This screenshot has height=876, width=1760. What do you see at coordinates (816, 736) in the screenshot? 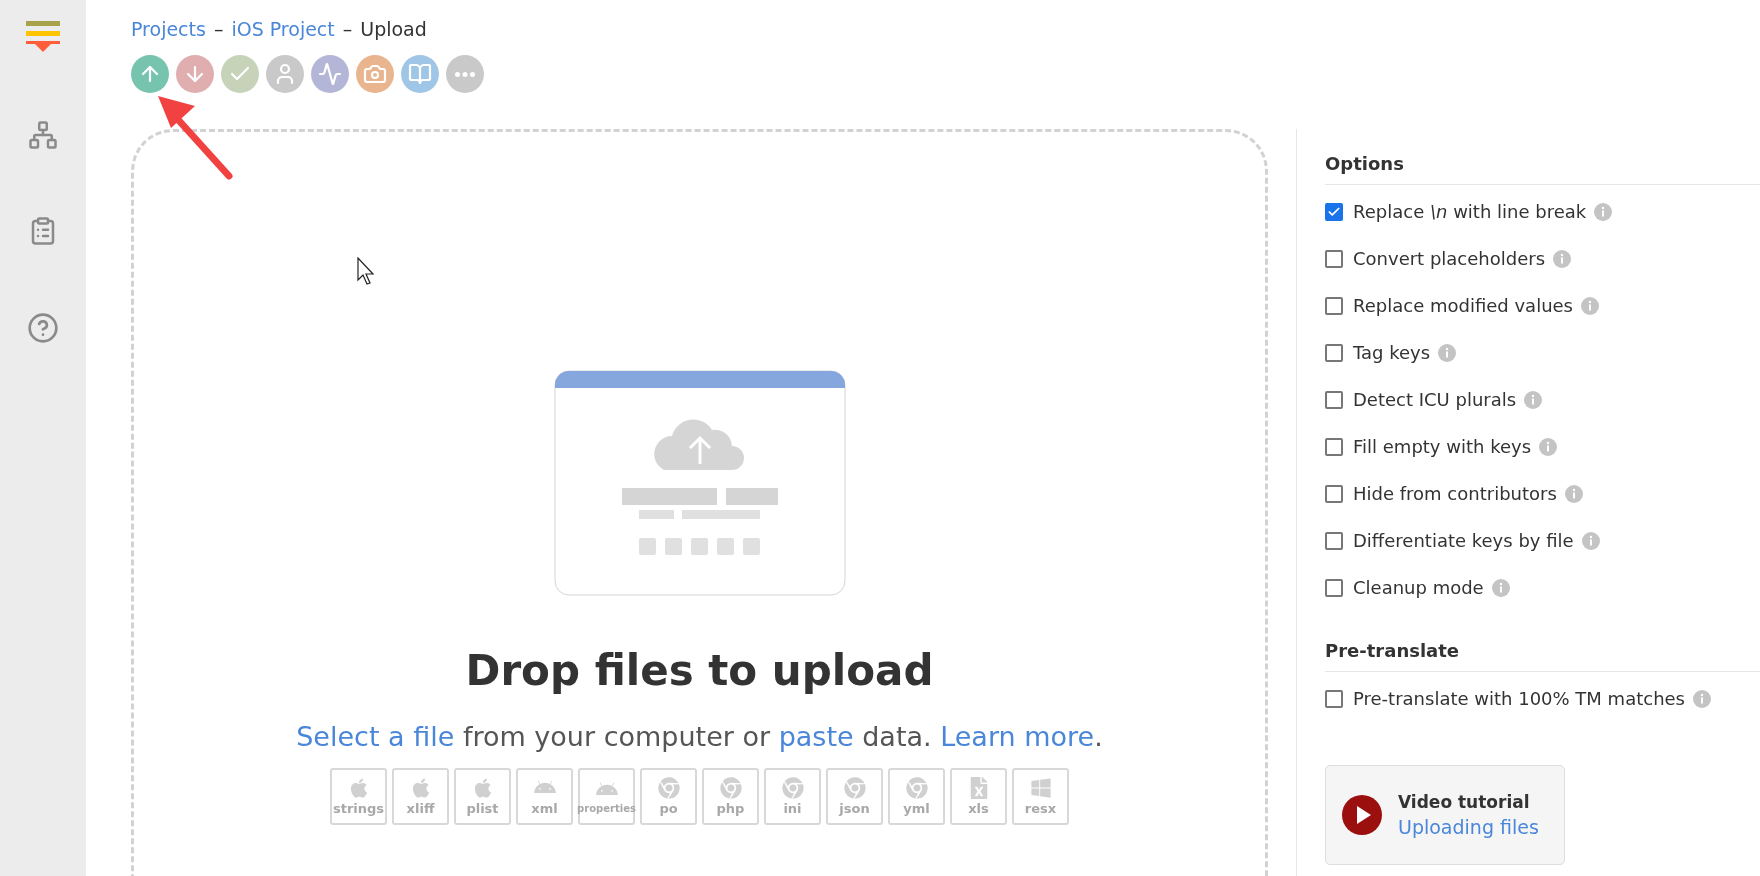
I see `text-link: paste` at bounding box center [816, 736].